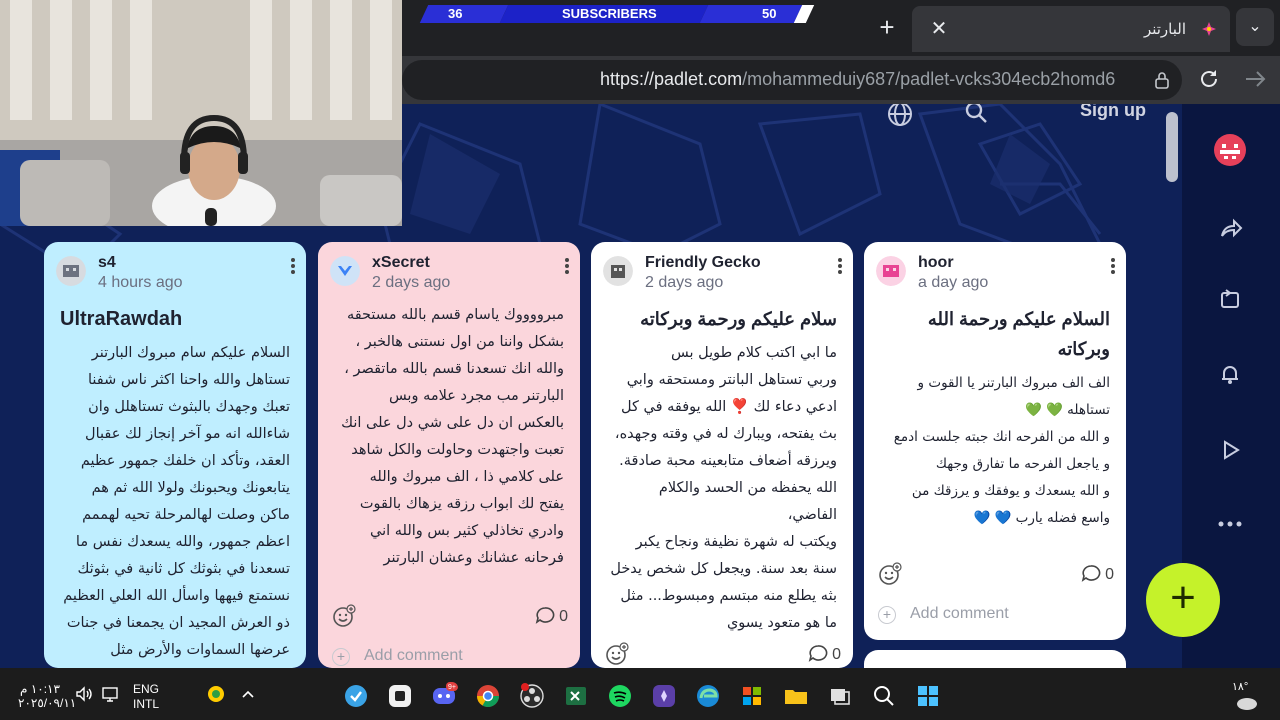  What do you see at coordinates (488, 696) in the screenshot?
I see `chrome-icon` at bounding box center [488, 696].